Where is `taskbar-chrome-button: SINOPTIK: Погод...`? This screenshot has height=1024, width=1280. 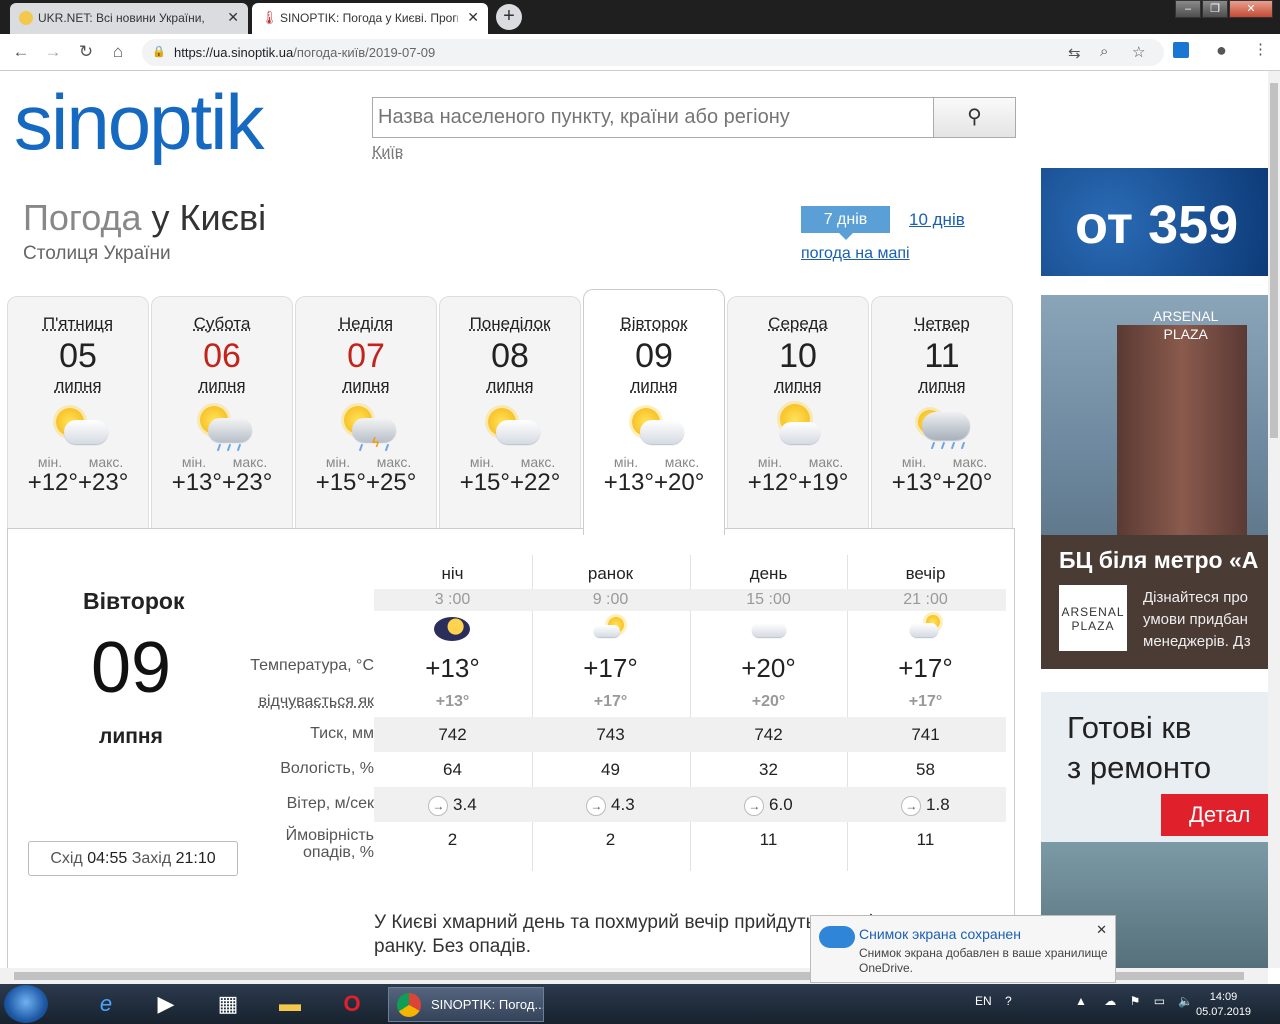
taskbar-chrome-button: SINOPTIK: Погод... is located at coordinates (466, 1004).